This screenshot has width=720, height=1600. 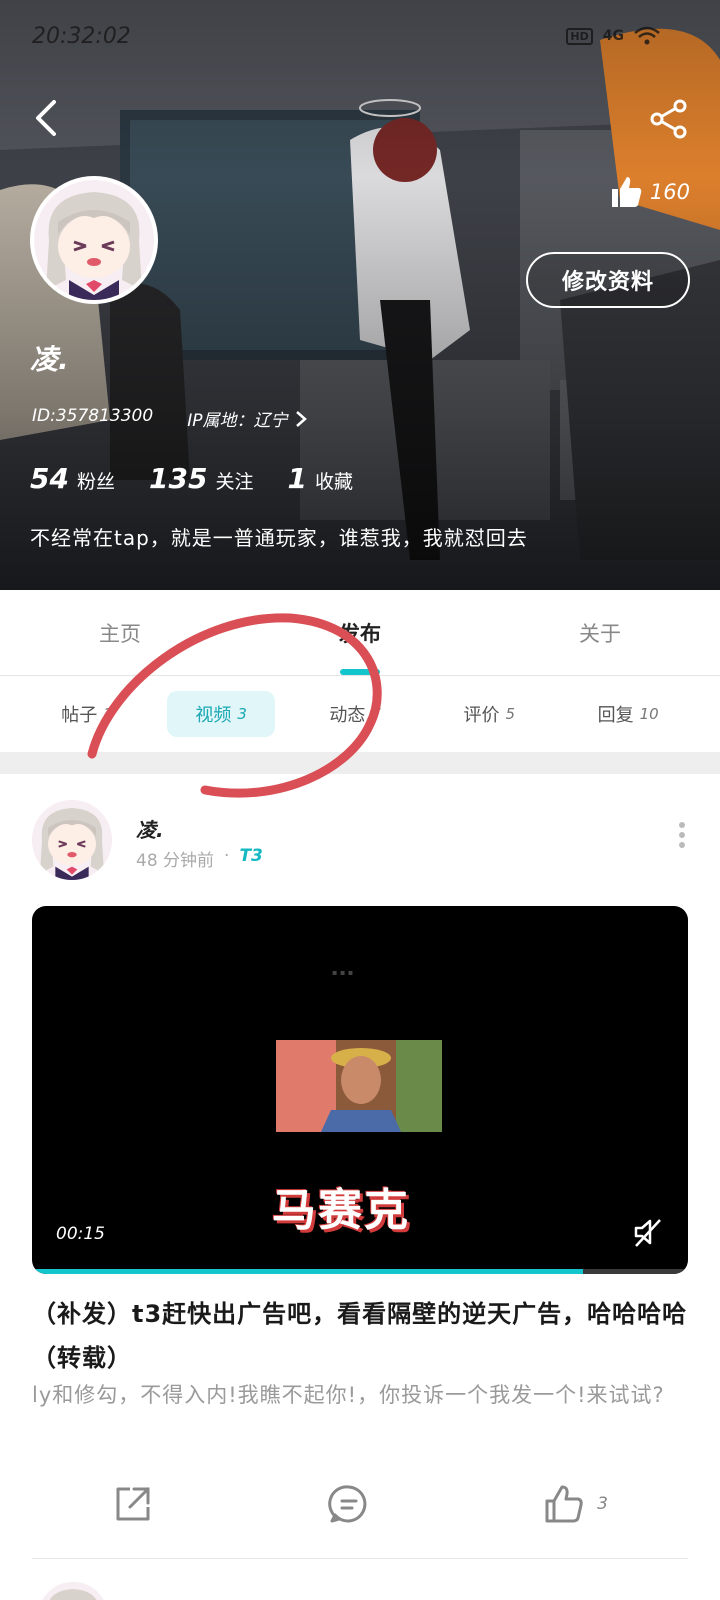 What do you see at coordinates (669, 192) in the screenshot?
I see `like-count-number: 160` at bounding box center [669, 192].